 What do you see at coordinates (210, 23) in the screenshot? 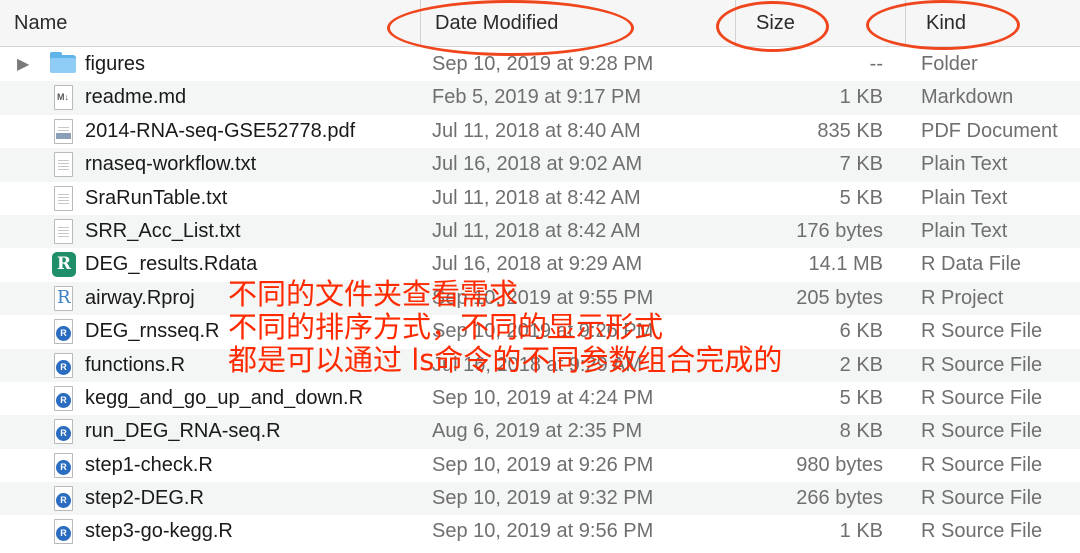
I see `name-column-header: Name` at bounding box center [210, 23].